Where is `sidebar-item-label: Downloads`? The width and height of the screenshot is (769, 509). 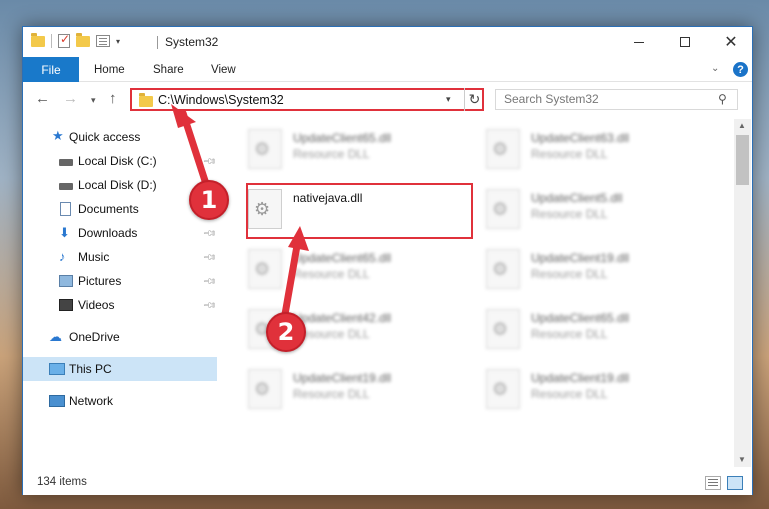 sidebar-item-label: Downloads is located at coordinates (108, 233).